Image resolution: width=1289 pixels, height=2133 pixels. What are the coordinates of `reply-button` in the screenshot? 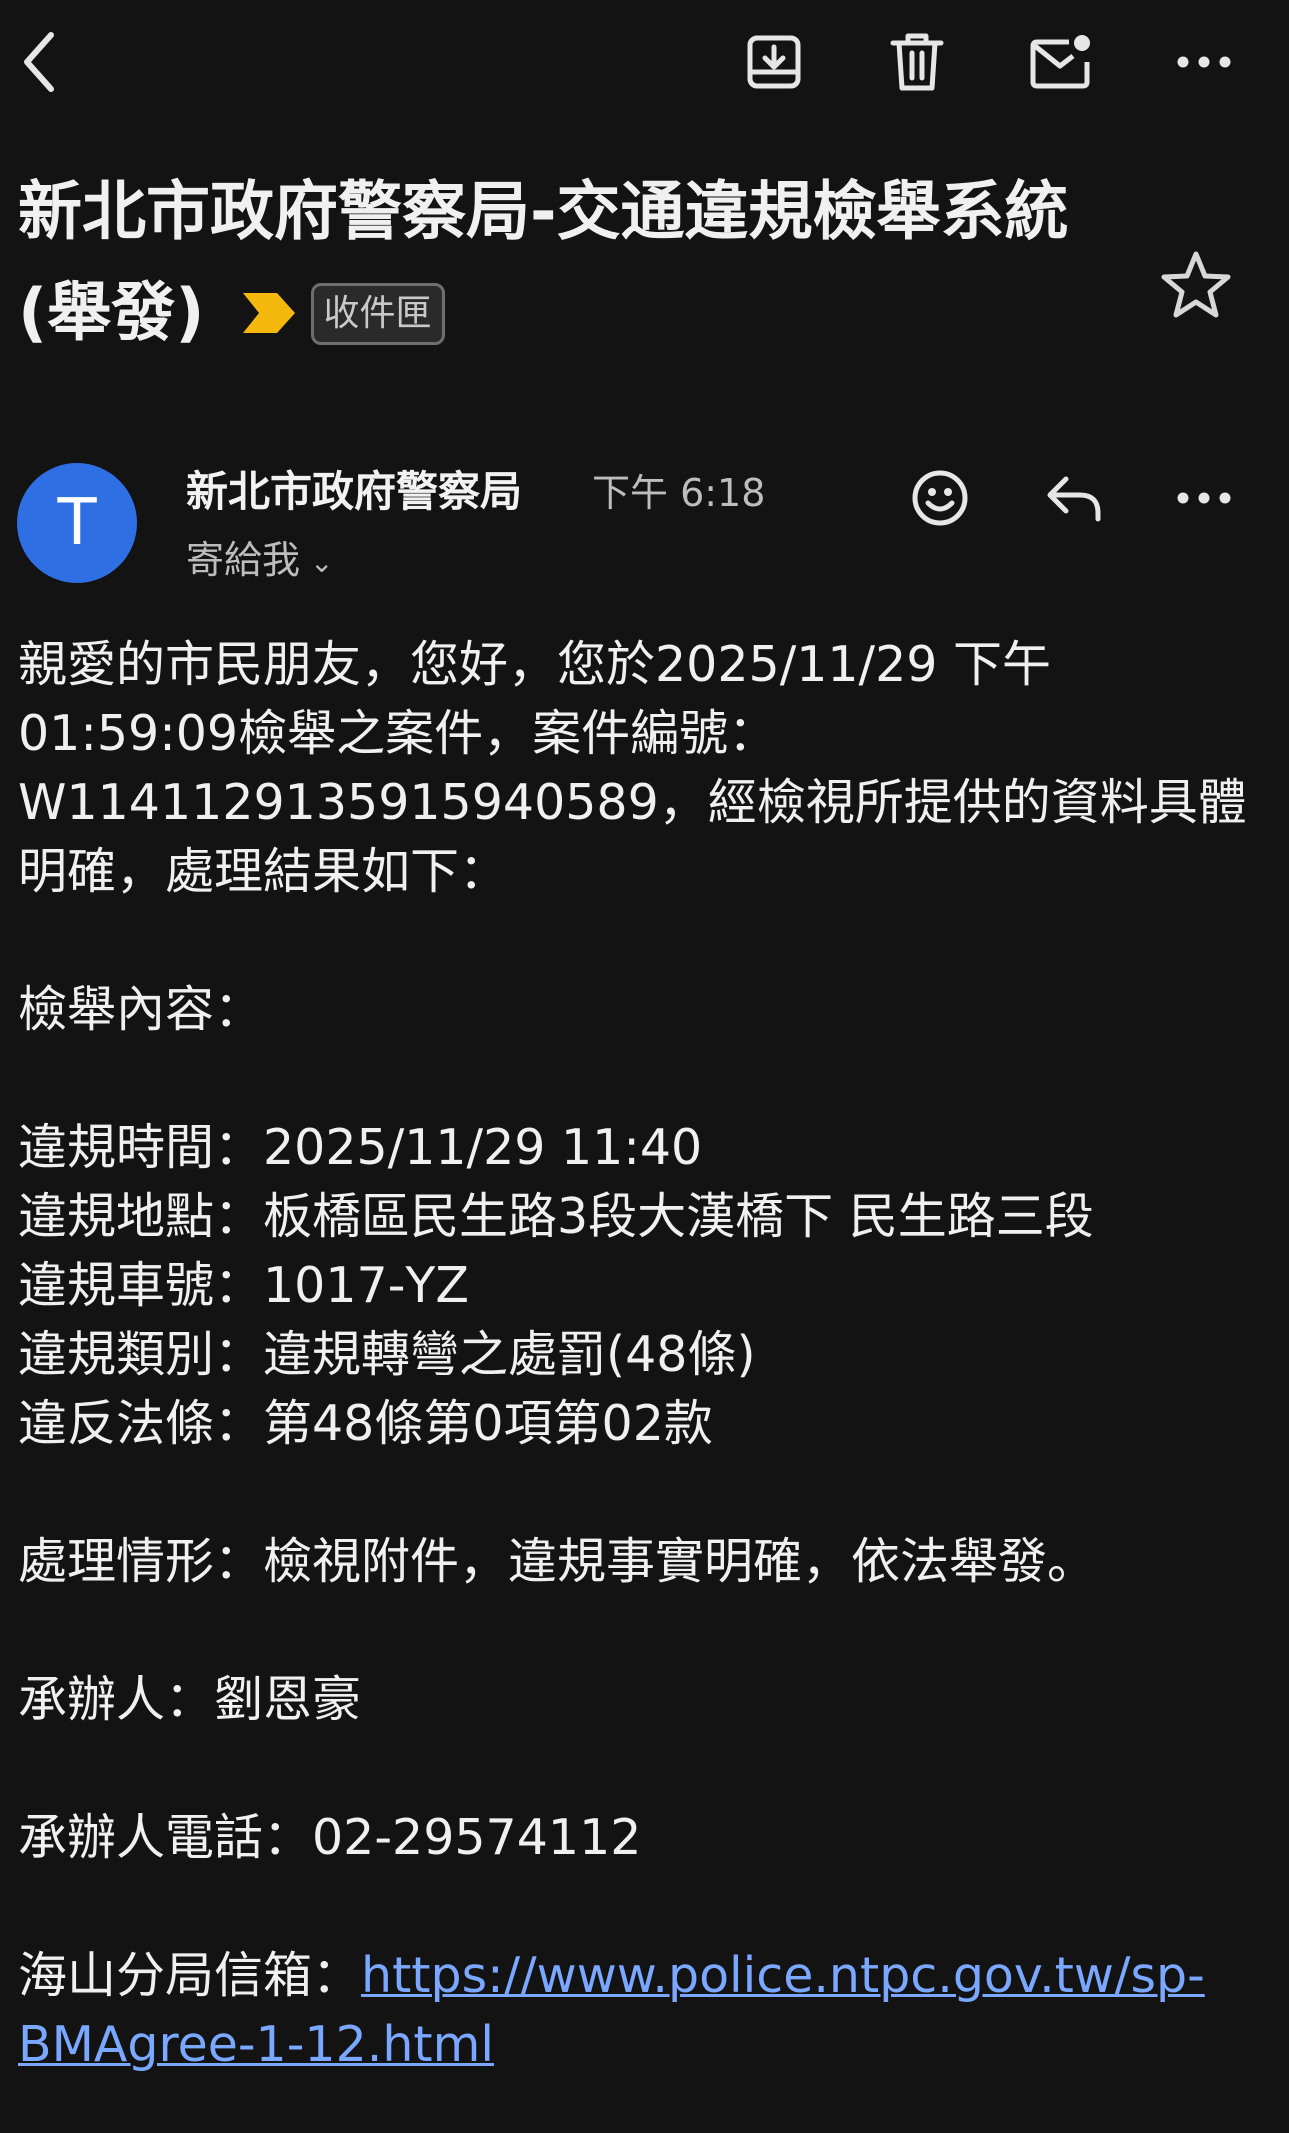 It's located at (1074, 498).